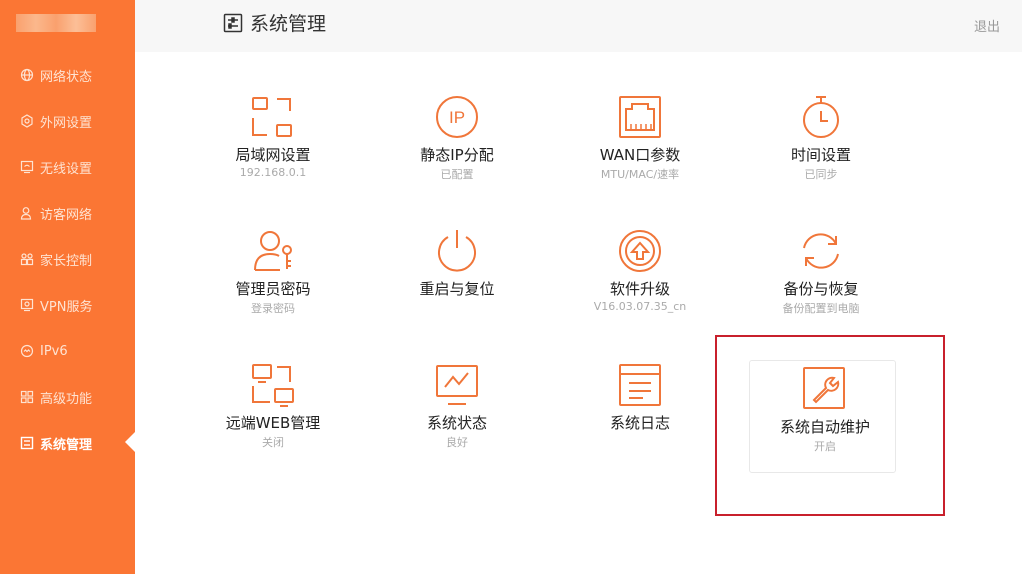  What do you see at coordinates (640, 117) in the screenshot?
I see `port-icon` at bounding box center [640, 117].